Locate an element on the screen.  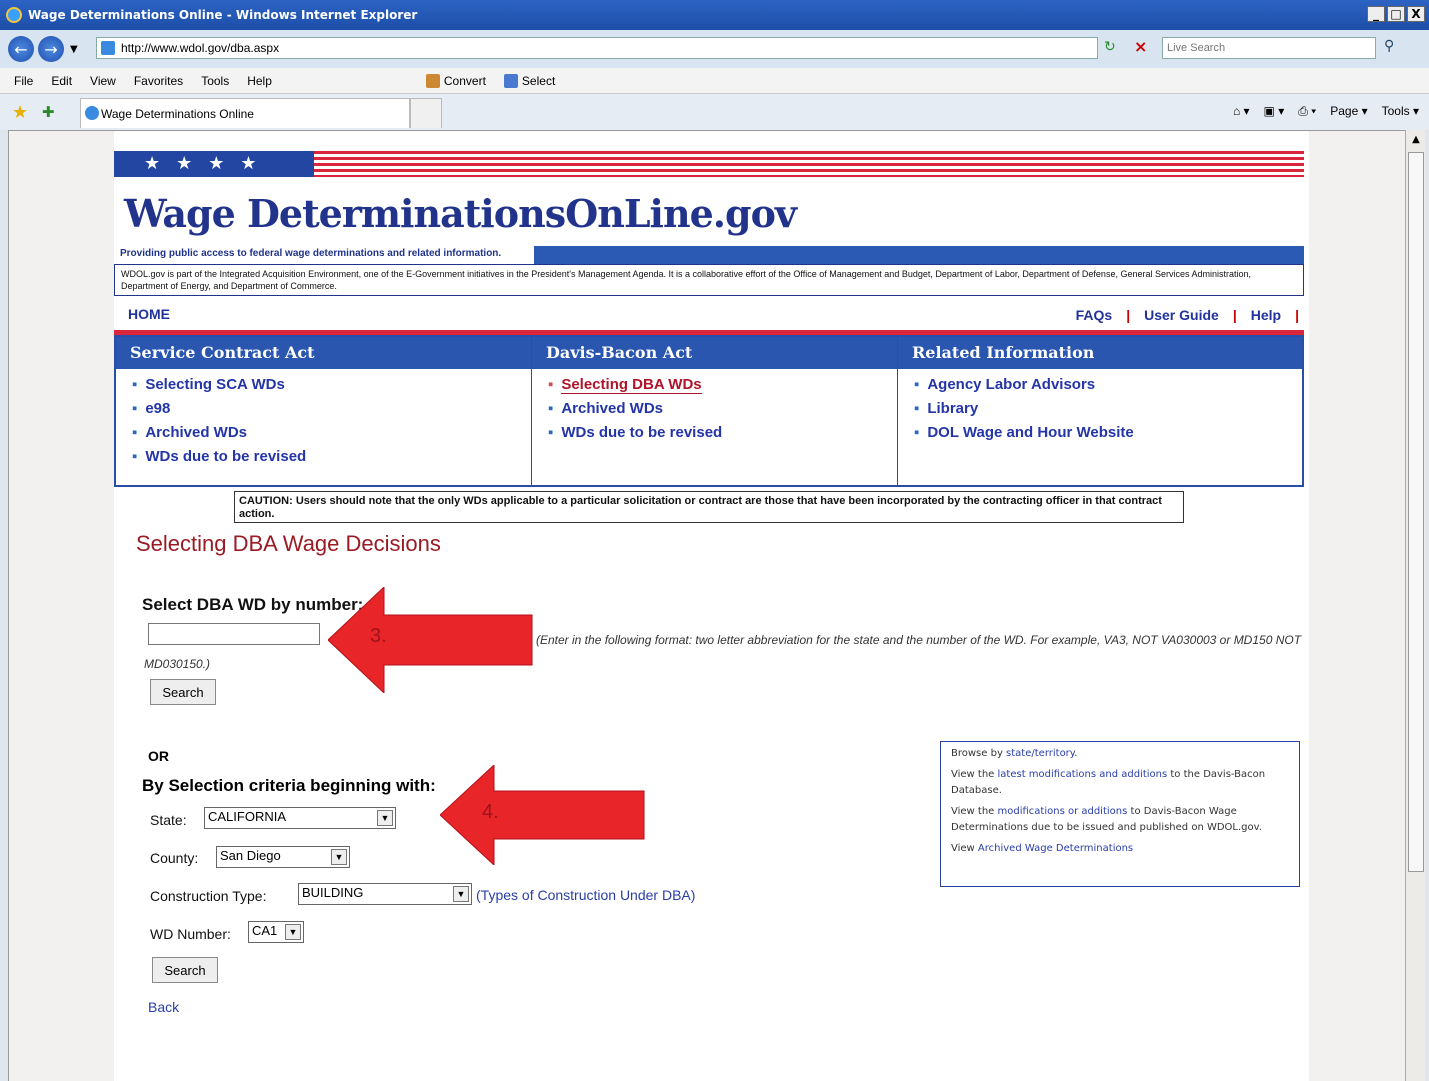
address-bar: http://www.wdol.gov/dba.aspx is located at coordinates (597, 48).